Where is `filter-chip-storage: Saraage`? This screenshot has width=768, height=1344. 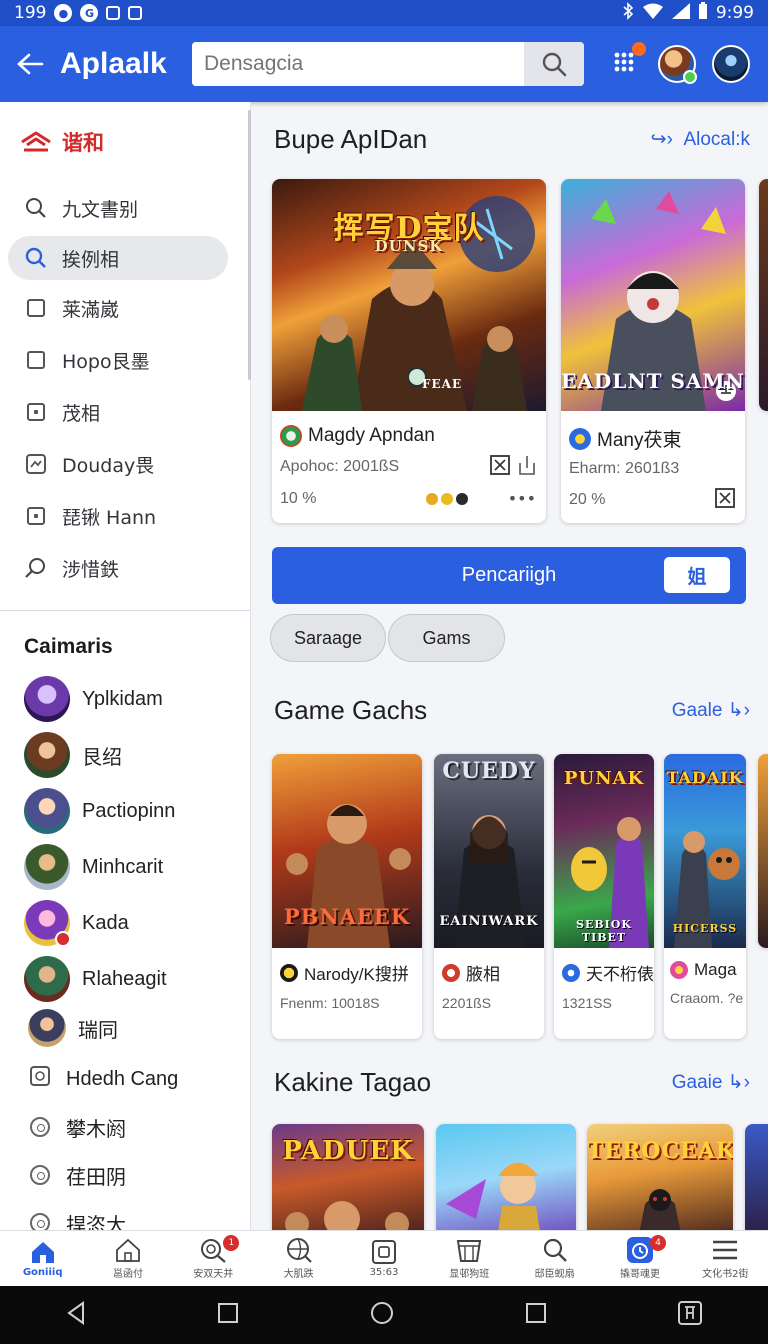
filter-chip-storage: Saraage is located at coordinates (328, 638).